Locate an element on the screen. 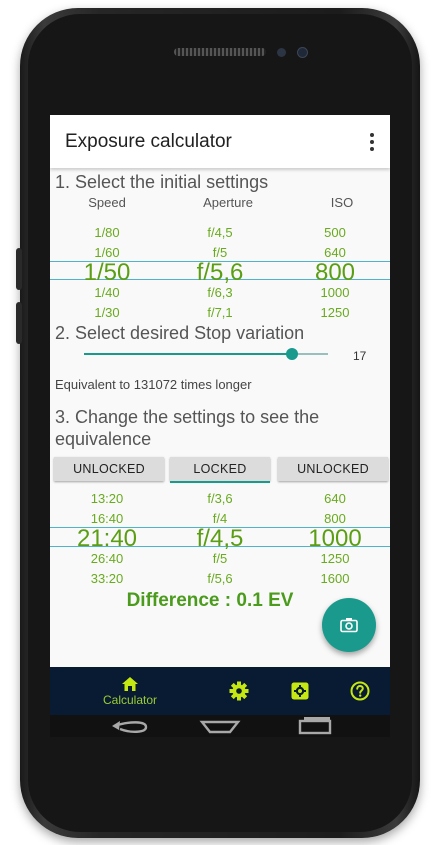  wheel-value: 1/30 is located at coordinates (107, 312).